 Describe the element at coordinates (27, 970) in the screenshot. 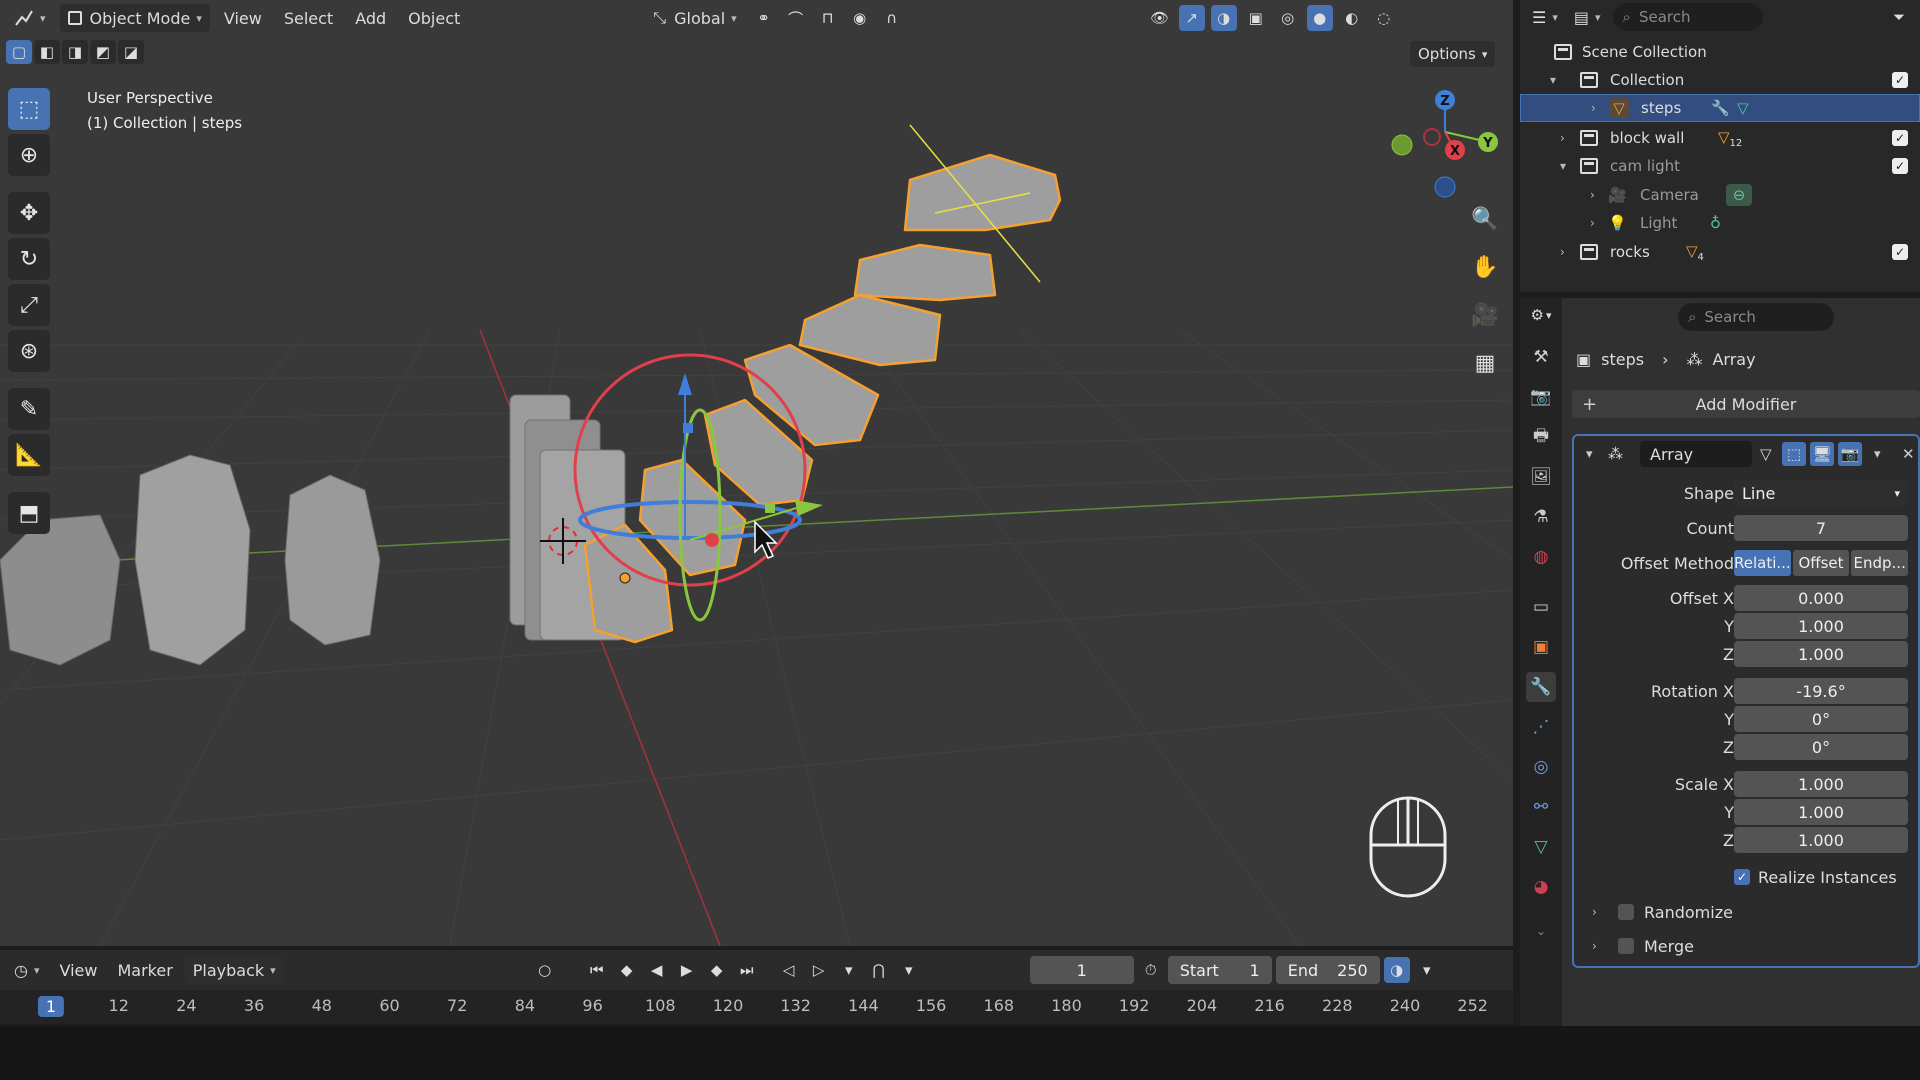

I see `timeline-editor-type-button: ◷ ▾` at that location.